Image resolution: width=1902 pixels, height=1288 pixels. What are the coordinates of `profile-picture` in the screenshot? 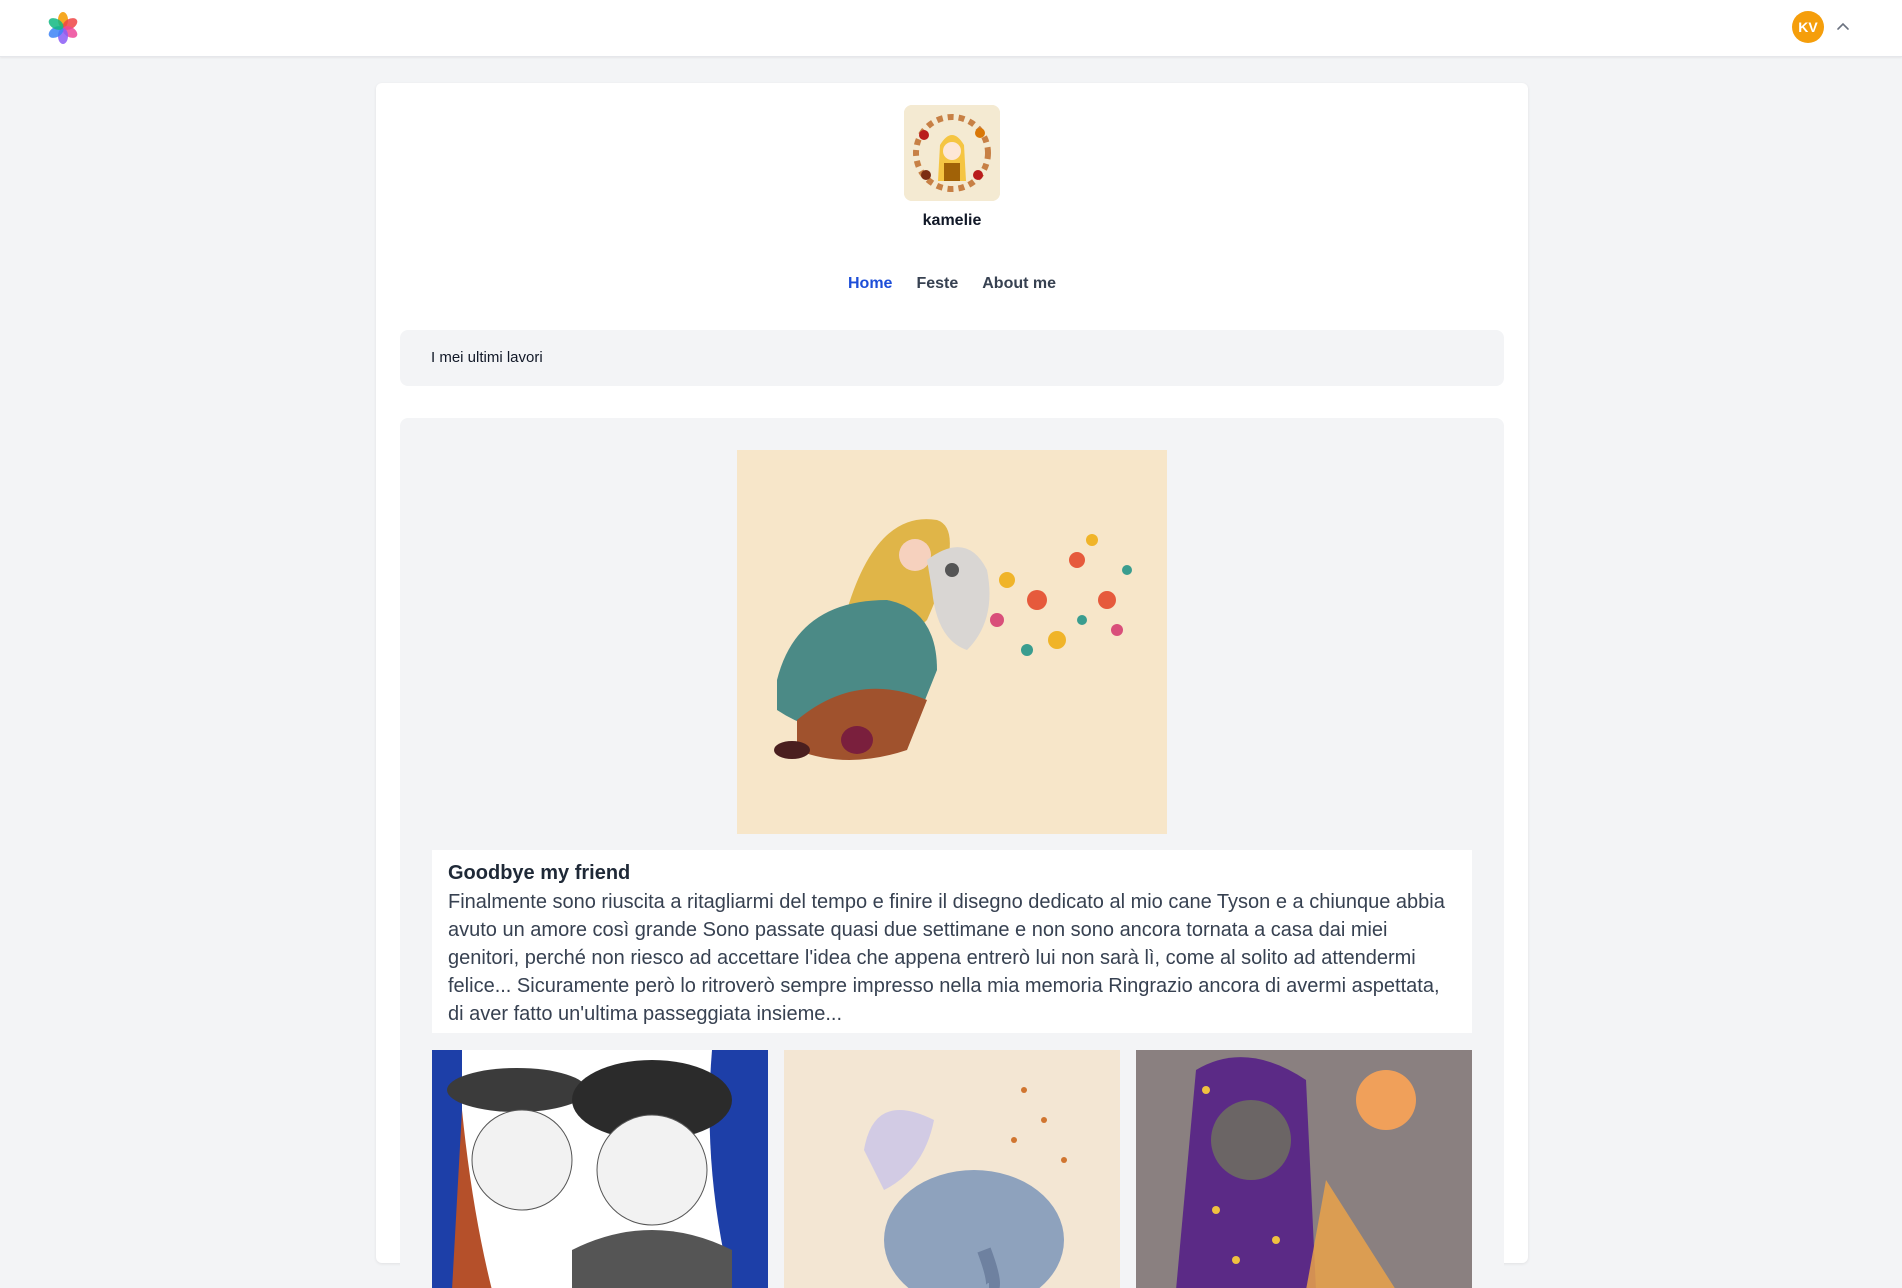 It's located at (952, 153).